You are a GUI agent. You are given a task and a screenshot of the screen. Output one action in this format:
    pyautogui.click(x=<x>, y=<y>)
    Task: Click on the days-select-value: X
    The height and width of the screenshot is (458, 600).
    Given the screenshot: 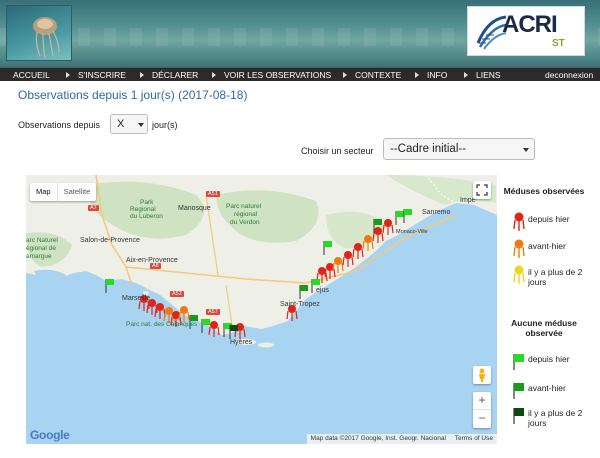 What is the action you would take?
    pyautogui.click(x=121, y=124)
    